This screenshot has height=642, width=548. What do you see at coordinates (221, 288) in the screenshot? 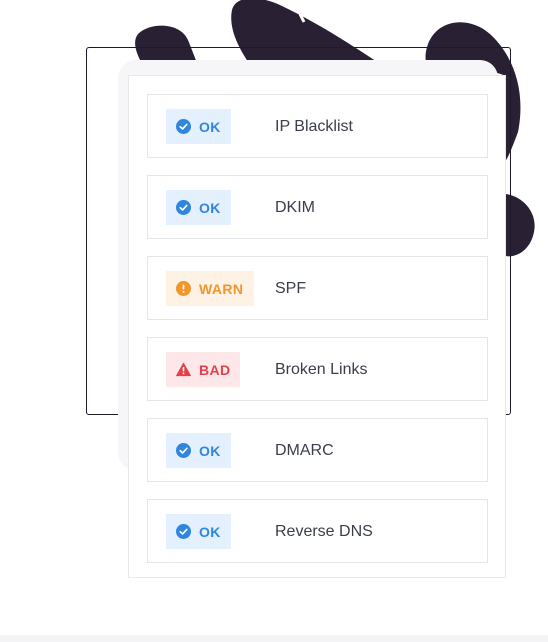
I see `status-text: WARN` at bounding box center [221, 288].